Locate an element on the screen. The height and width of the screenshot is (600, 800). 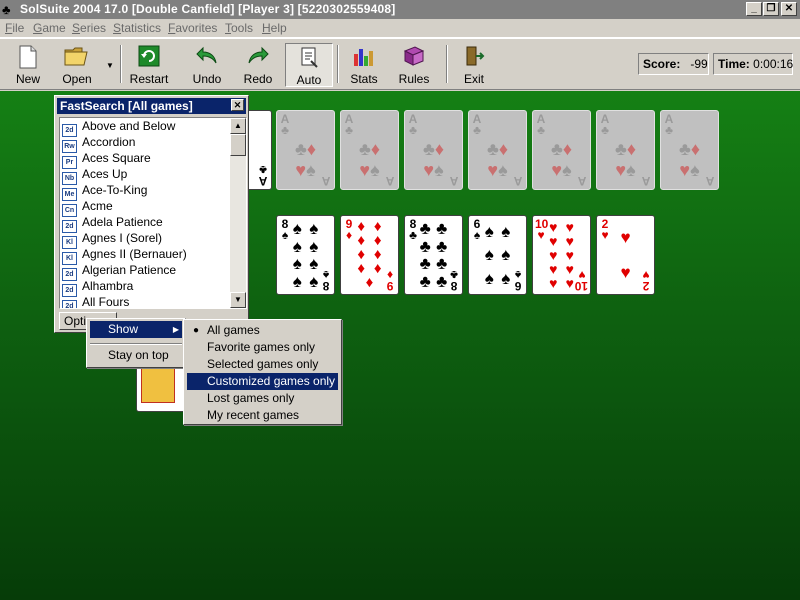
scrollbar-thumb is located at coordinates (238, 145).